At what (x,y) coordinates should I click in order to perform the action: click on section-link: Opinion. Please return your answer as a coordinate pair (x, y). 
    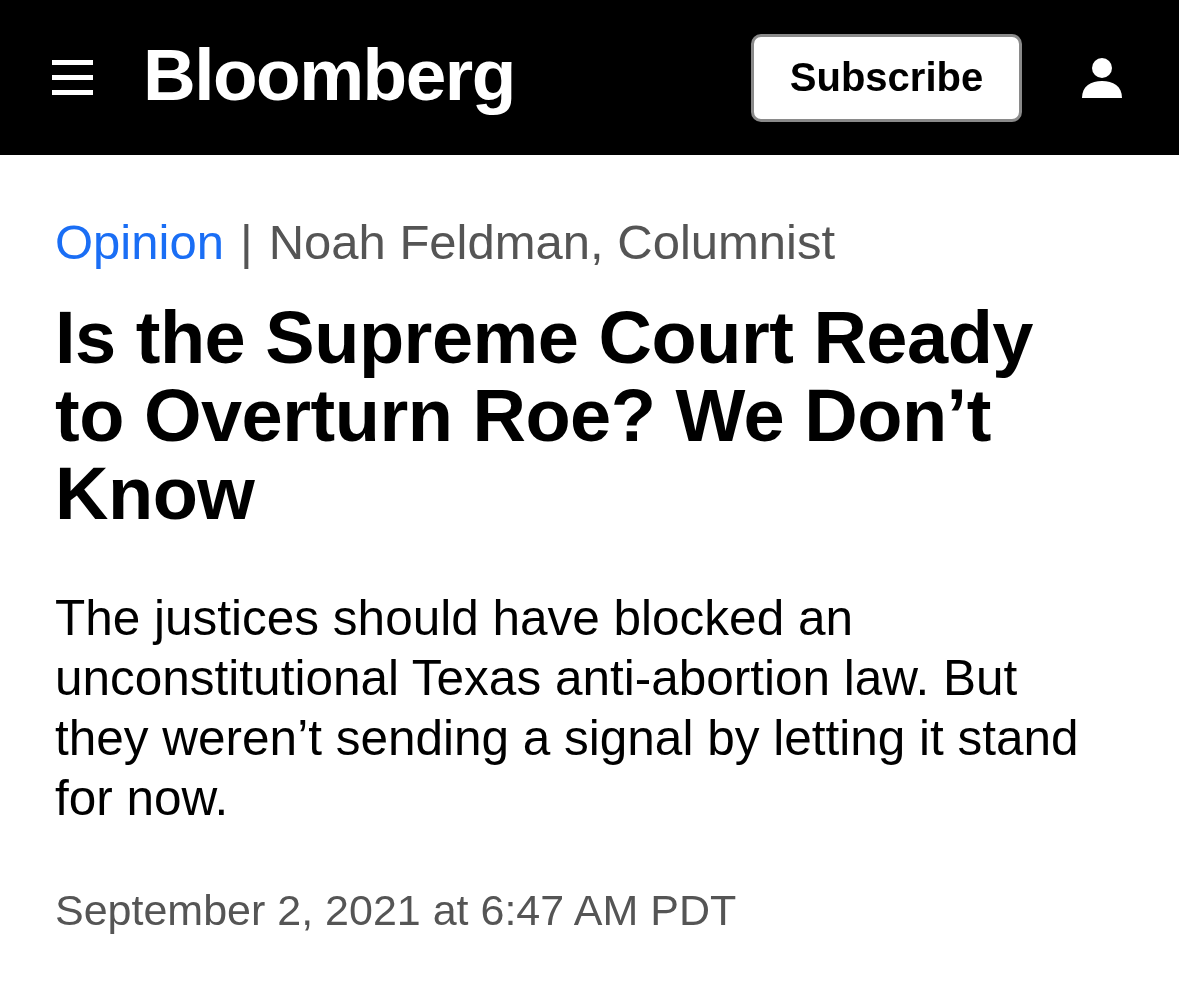
    Looking at the image, I should click on (139, 242).